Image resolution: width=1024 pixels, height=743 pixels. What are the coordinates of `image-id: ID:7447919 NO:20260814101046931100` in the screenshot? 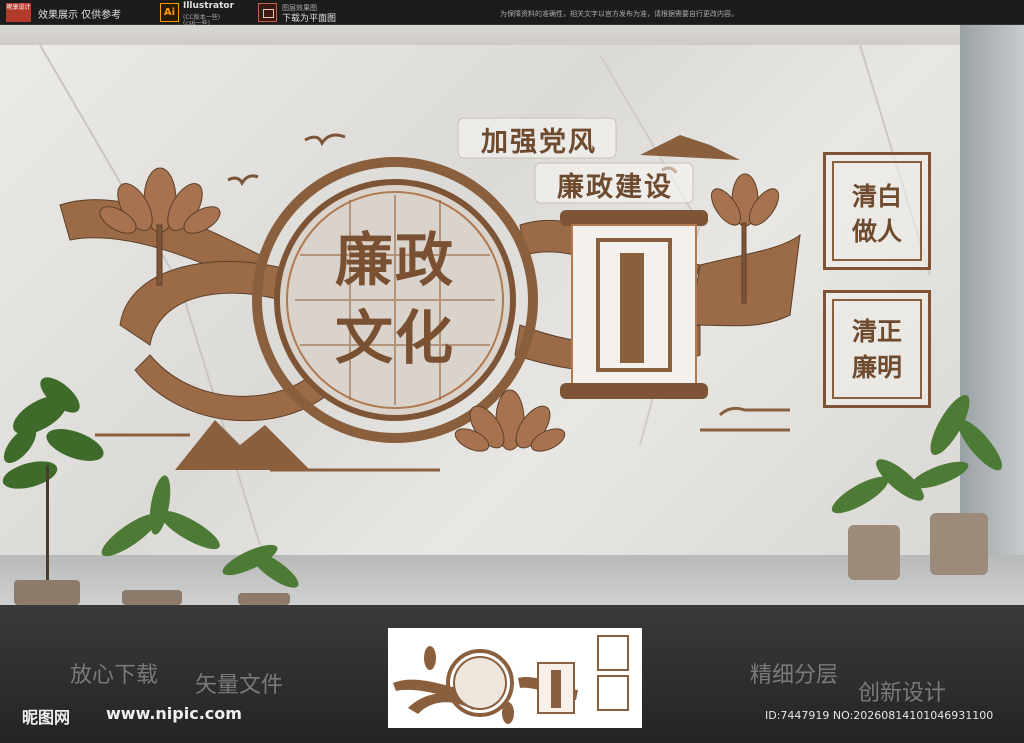 It's located at (879, 715).